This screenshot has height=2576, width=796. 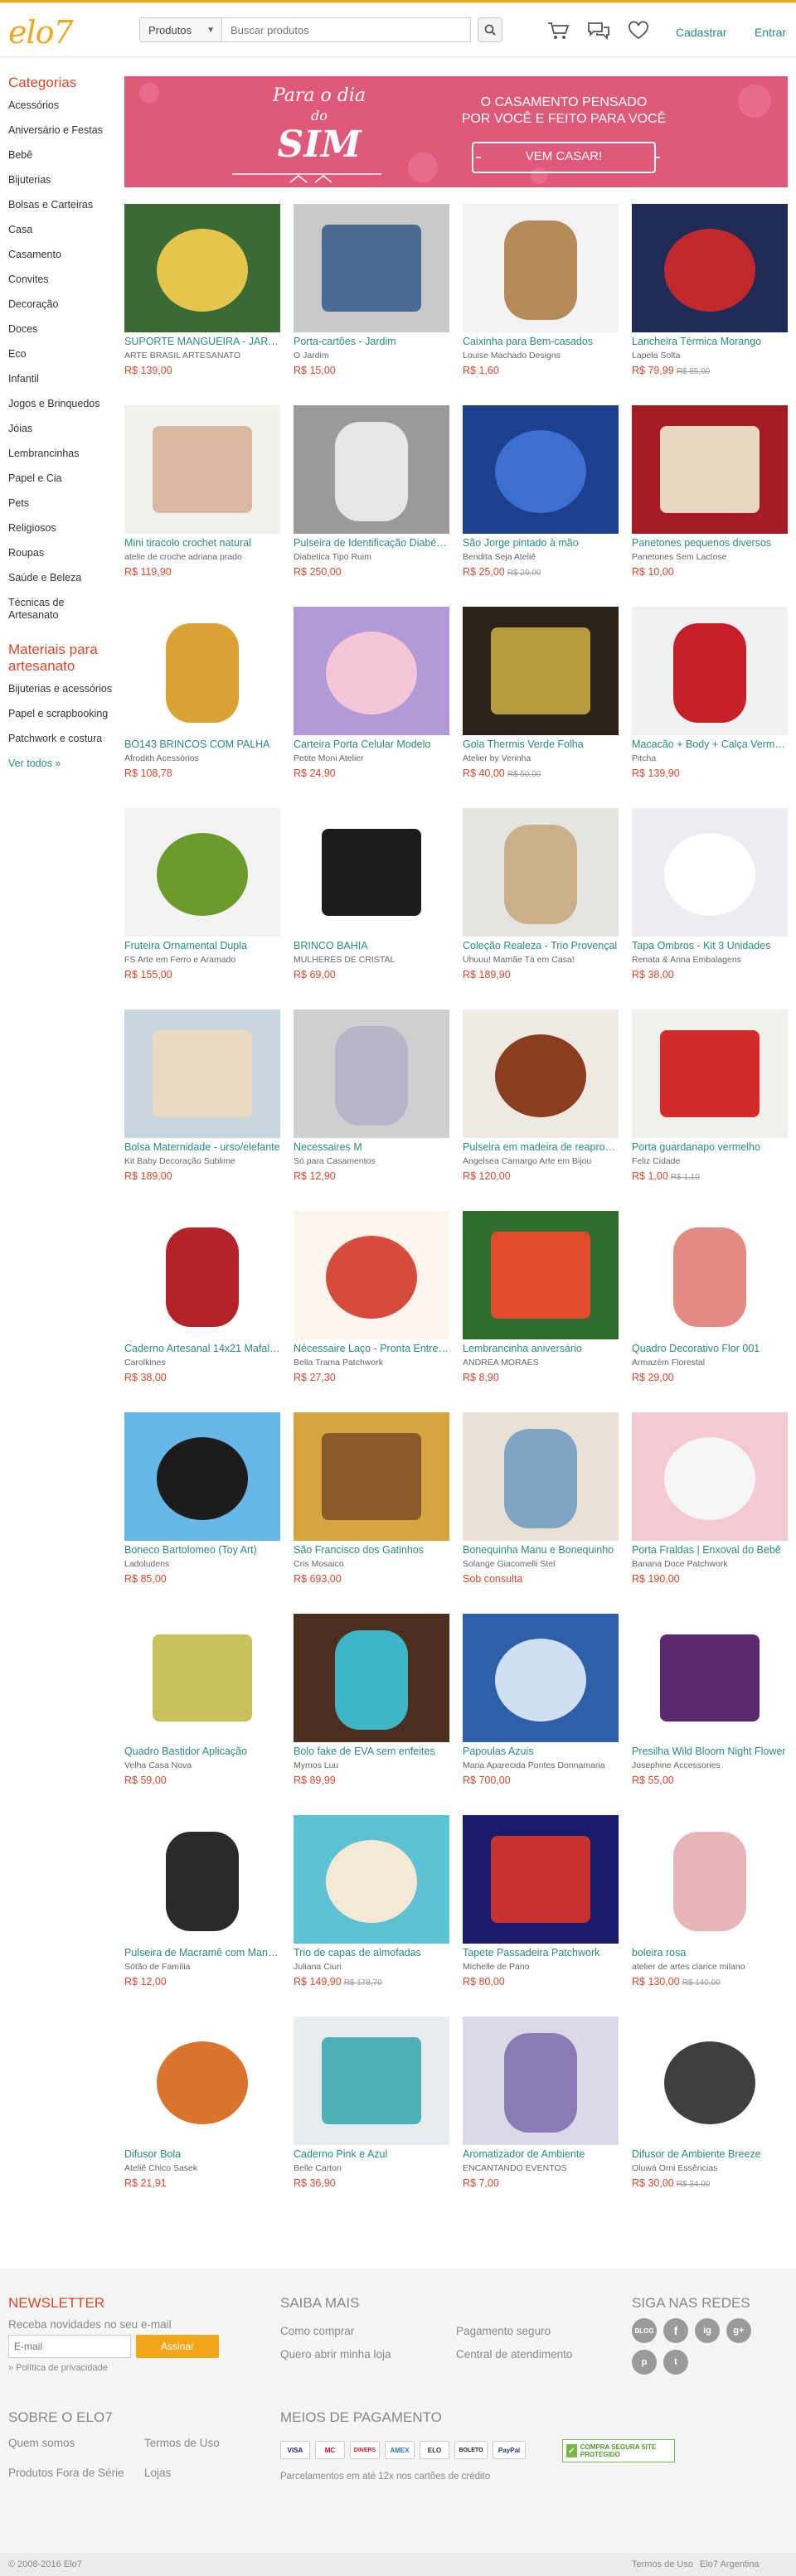 What do you see at coordinates (541, 1564) in the screenshot?
I see `product-shop: Solange Giacomelli Stel` at bounding box center [541, 1564].